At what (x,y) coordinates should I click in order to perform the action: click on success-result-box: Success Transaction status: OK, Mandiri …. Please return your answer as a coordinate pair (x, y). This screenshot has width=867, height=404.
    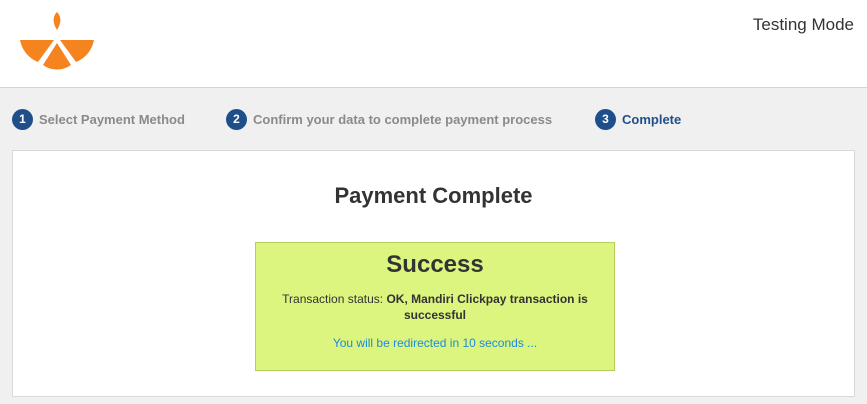
    Looking at the image, I should click on (435, 306).